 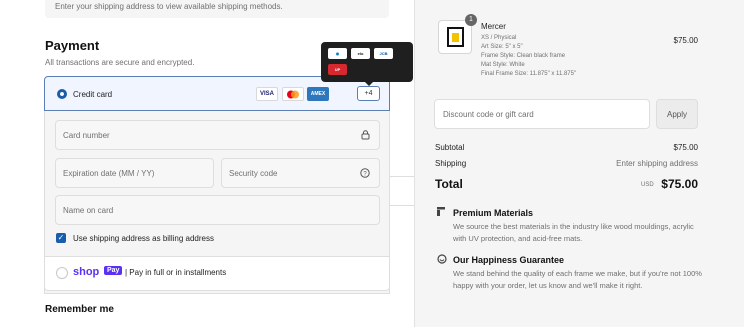 I want to click on visa-icon: VISA, so click(x=267, y=94).